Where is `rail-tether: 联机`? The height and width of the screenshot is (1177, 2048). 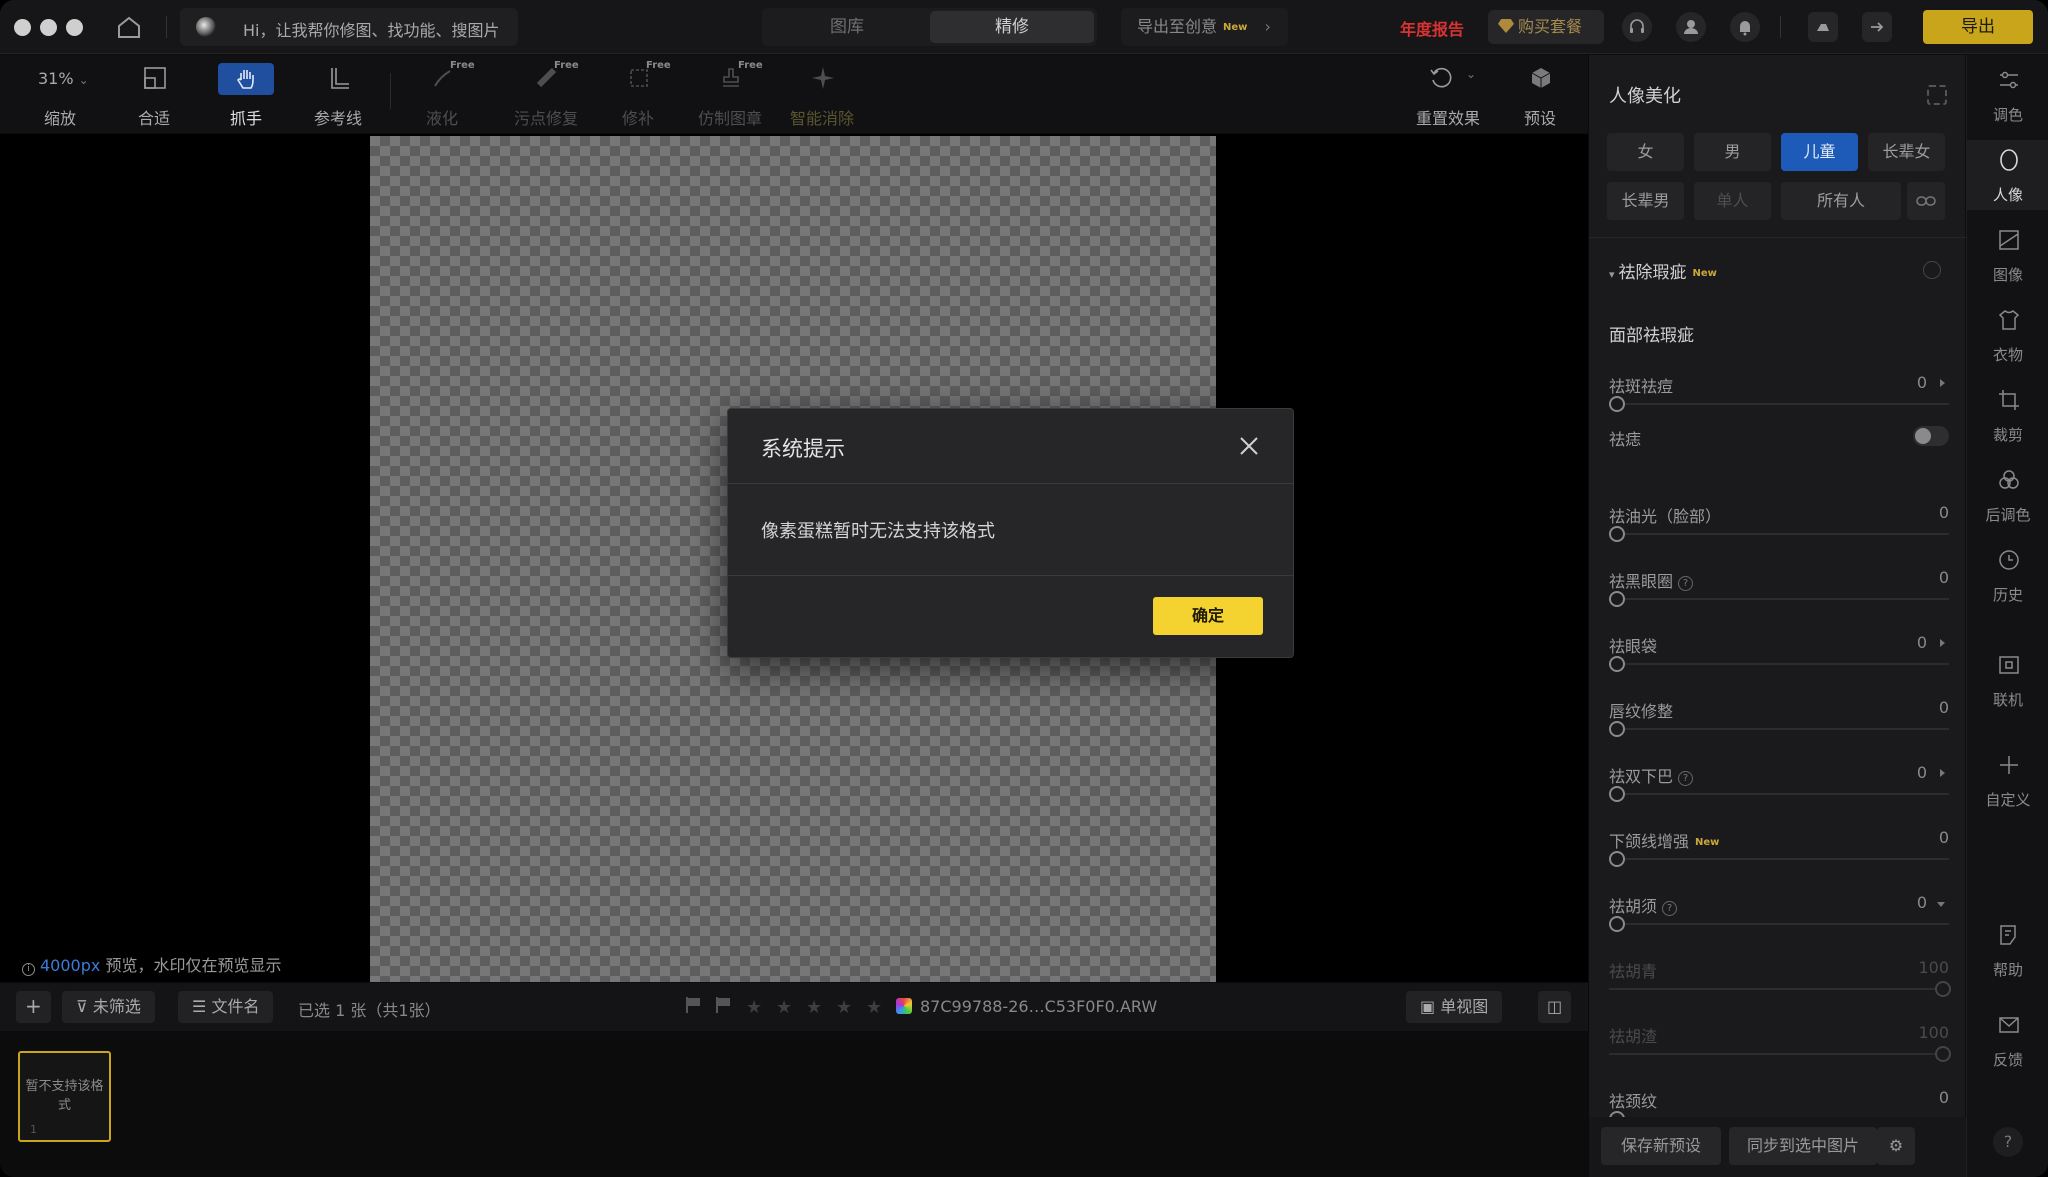
rail-tether: 联机 is located at coordinates (2007, 680).